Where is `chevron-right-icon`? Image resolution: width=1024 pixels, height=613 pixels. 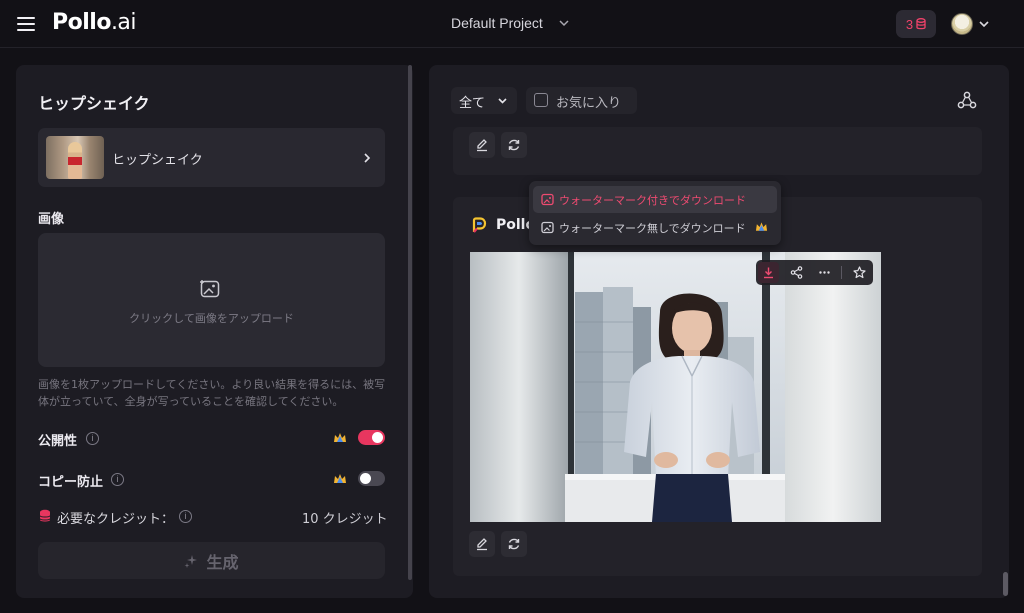
chevron-right-icon is located at coordinates (367, 158).